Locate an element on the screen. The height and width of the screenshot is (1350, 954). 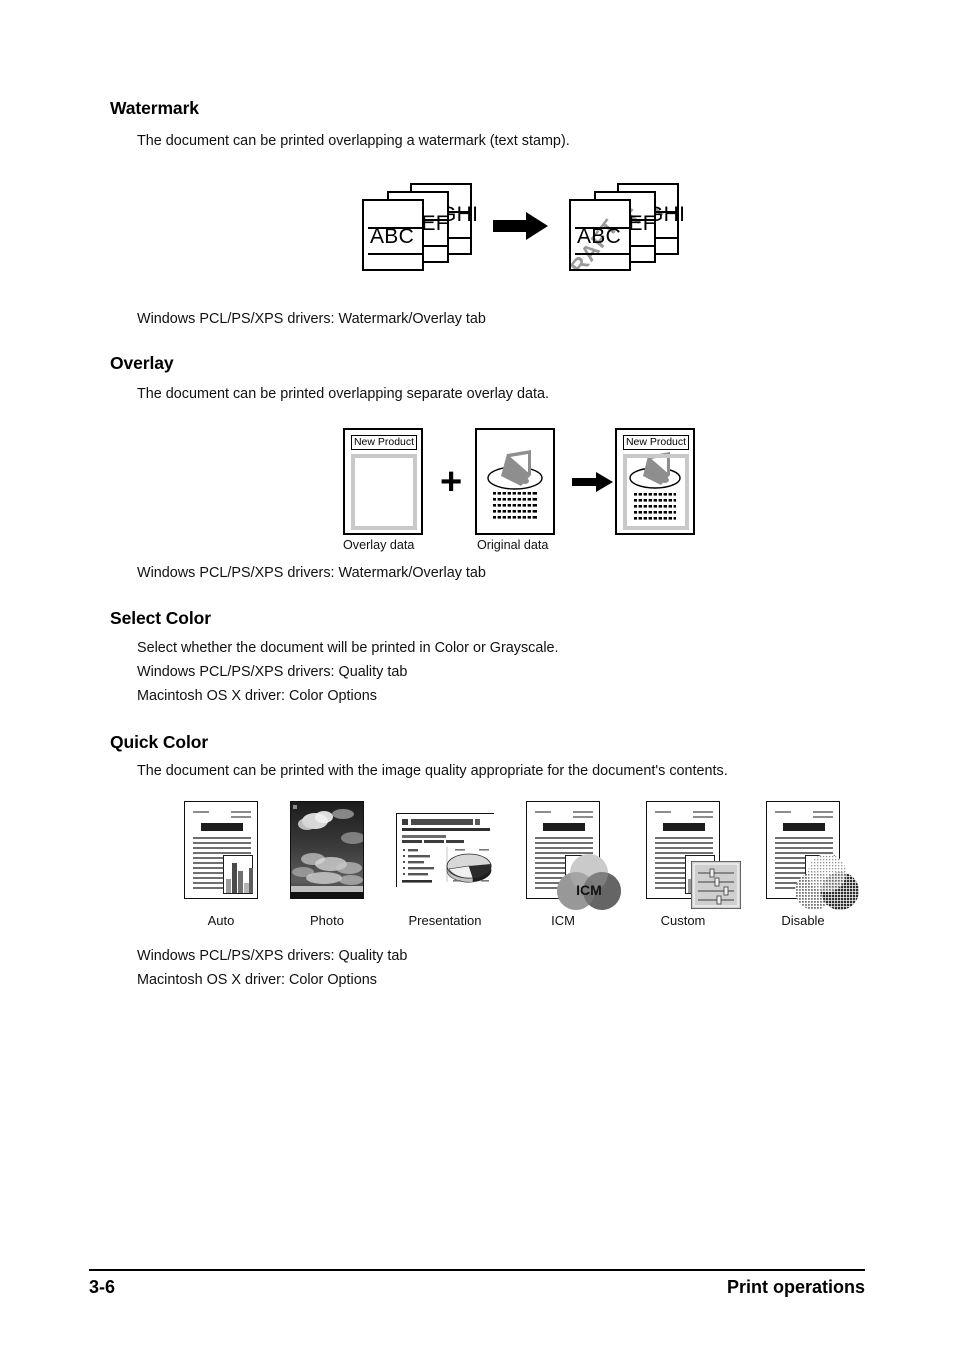
new-product-label-result: New Product is located at coordinates (656, 442).